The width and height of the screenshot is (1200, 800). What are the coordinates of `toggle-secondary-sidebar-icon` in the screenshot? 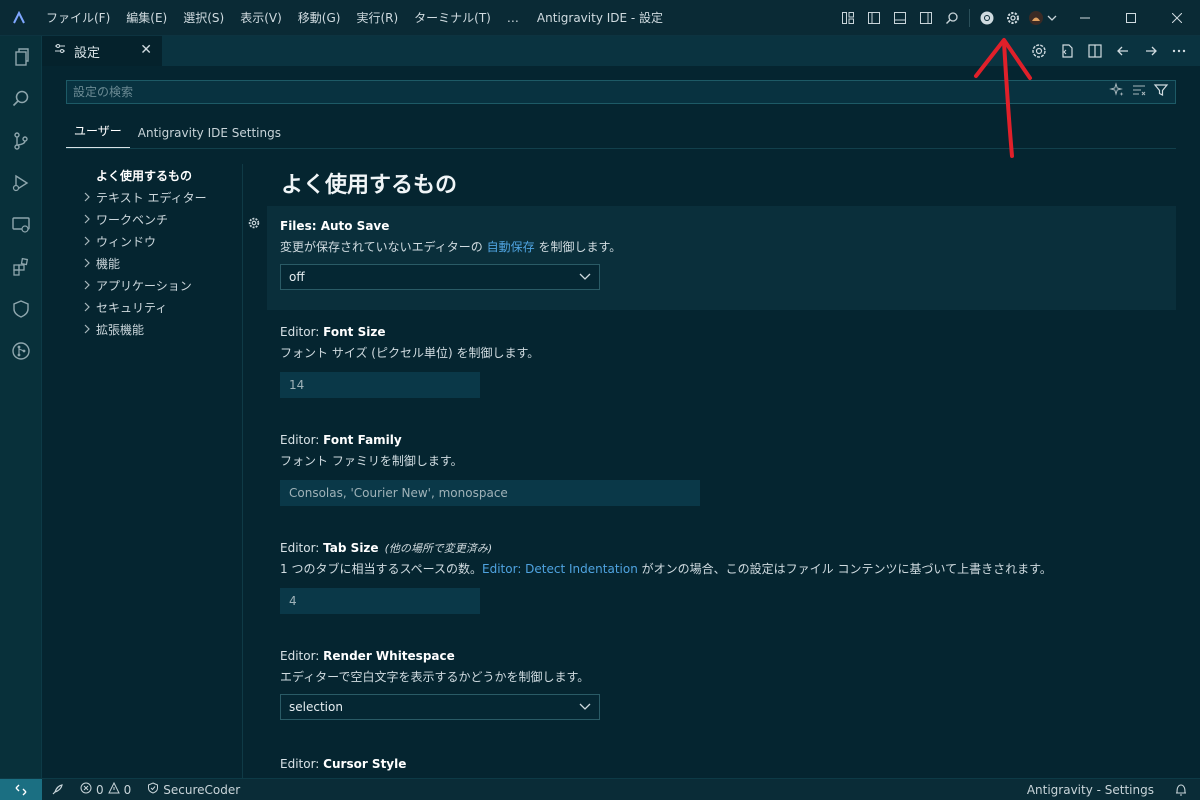 It's located at (926, 18).